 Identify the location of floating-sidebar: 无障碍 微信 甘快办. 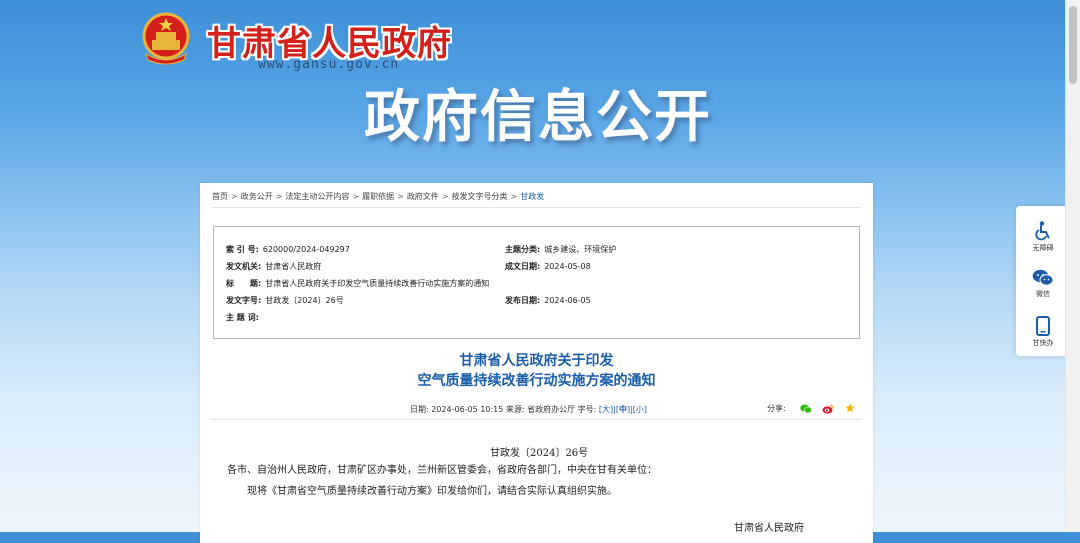
(1043, 281).